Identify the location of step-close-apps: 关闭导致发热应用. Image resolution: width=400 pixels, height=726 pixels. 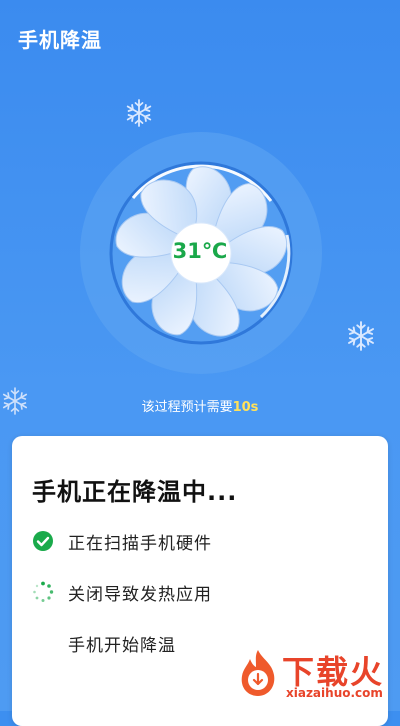
(122, 592).